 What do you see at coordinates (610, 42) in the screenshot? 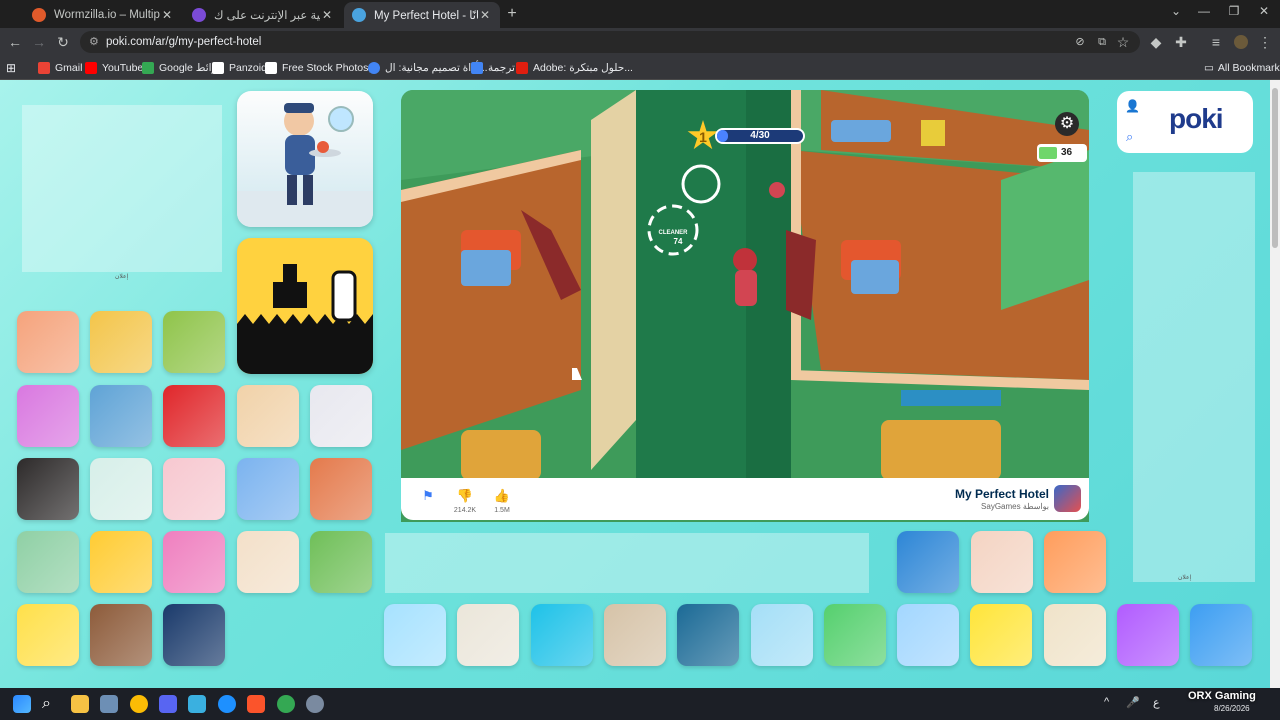
I see `address-bar: ⚙ poki.com/ar/g/my-perfect-hotel` at bounding box center [610, 42].